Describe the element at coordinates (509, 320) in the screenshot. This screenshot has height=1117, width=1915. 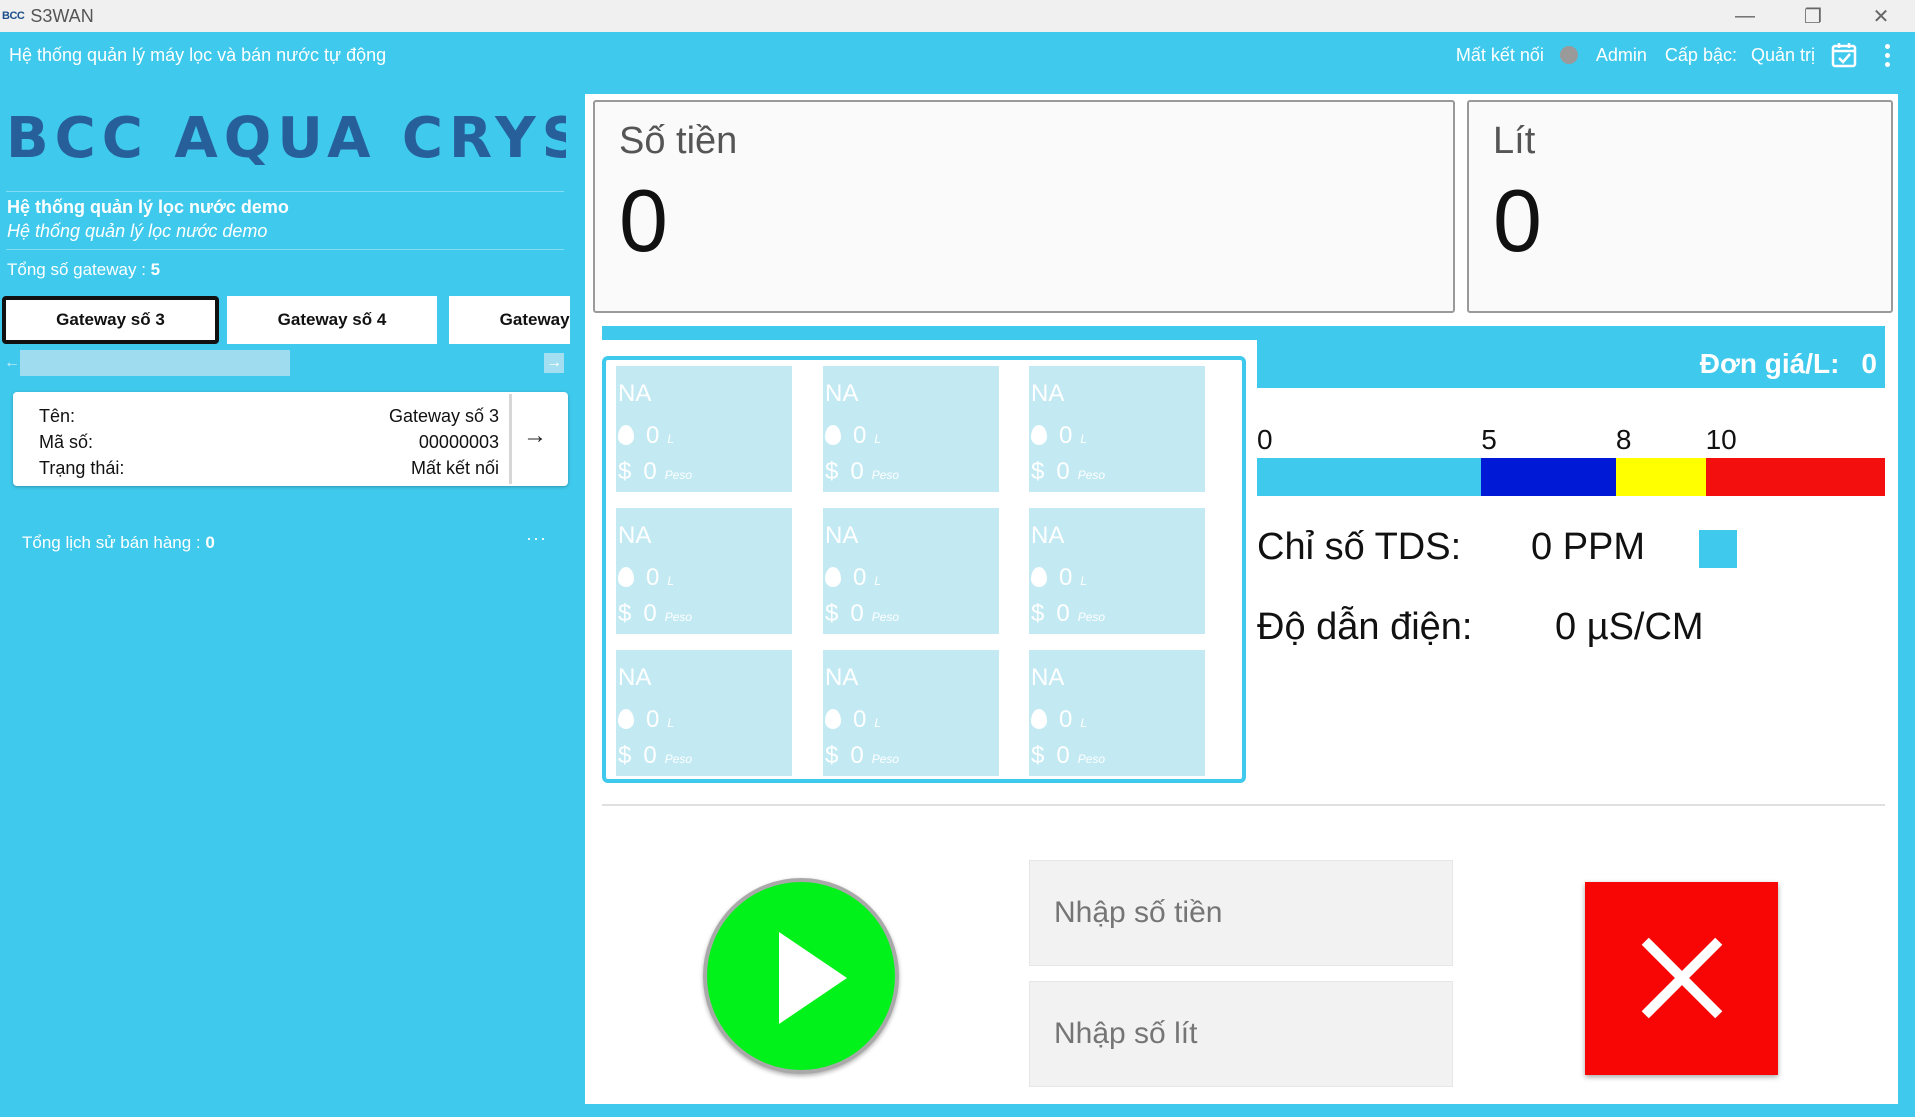
I see `gateway-tab-5: Gateway số 5` at that location.